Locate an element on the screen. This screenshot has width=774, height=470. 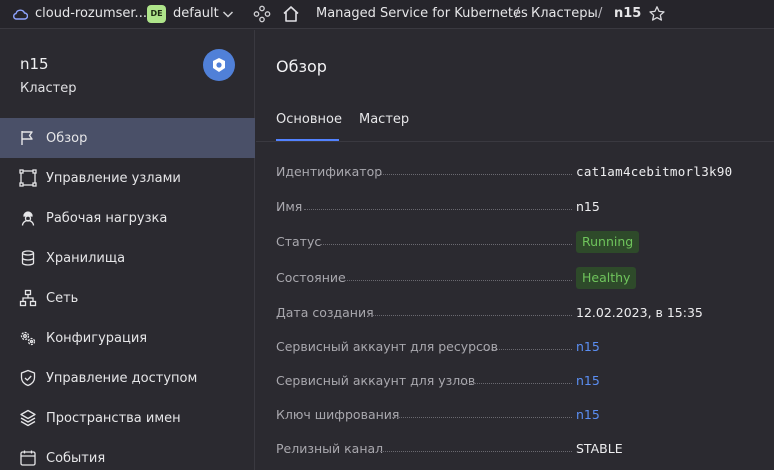
flag-icon is located at coordinates (27, 138).